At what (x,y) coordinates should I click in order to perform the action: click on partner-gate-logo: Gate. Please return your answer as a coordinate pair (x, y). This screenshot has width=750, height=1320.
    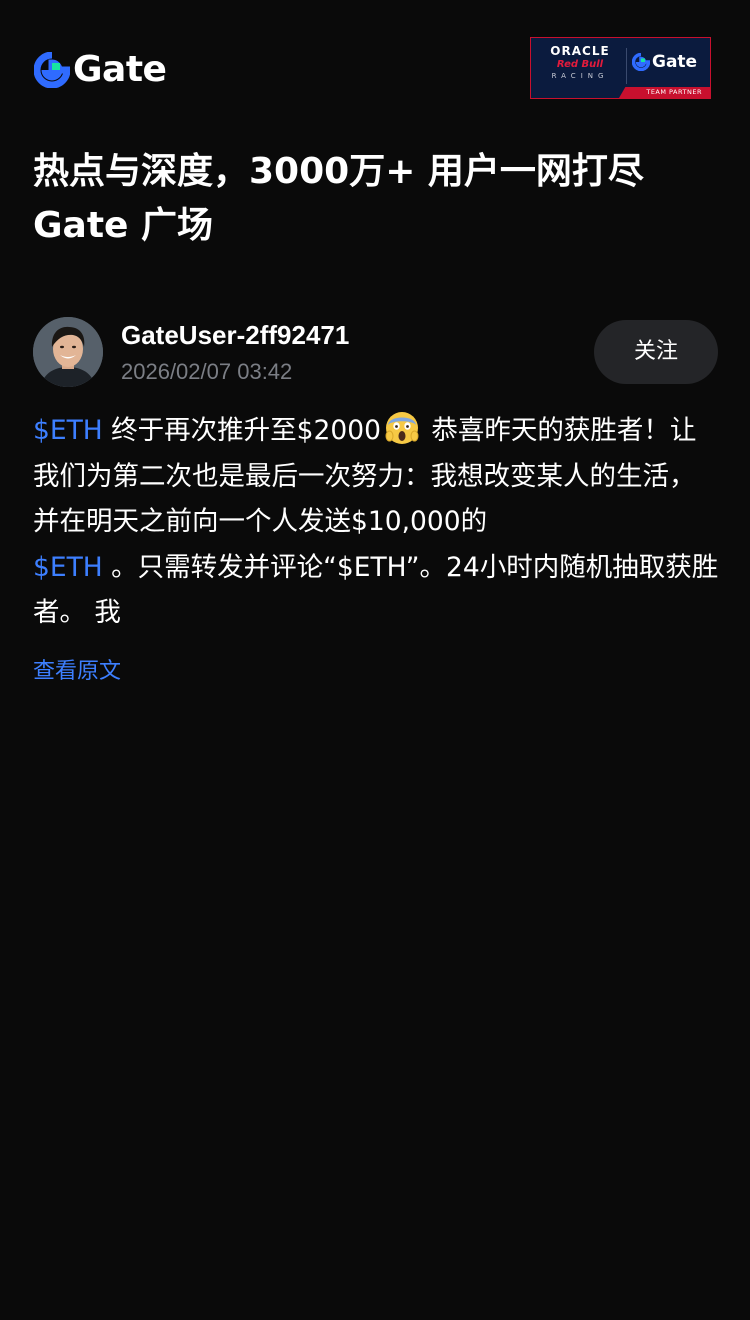
    Looking at the image, I should click on (664, 62).